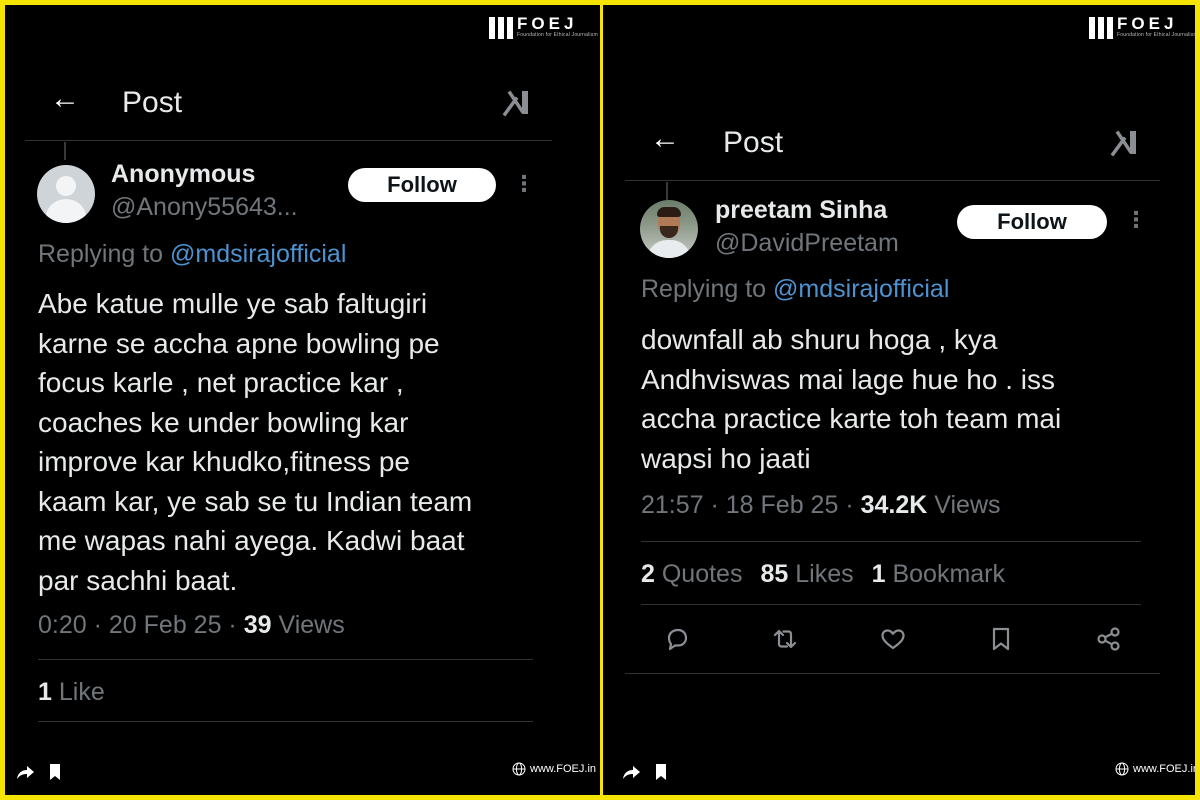 Image resolution: width=1200 pixels, height=800 pixels. What do you see at coordinates (807, 243) in the screenshot?
I see `user-handle: @DavidPreetam` at bounding box center [807, 243].